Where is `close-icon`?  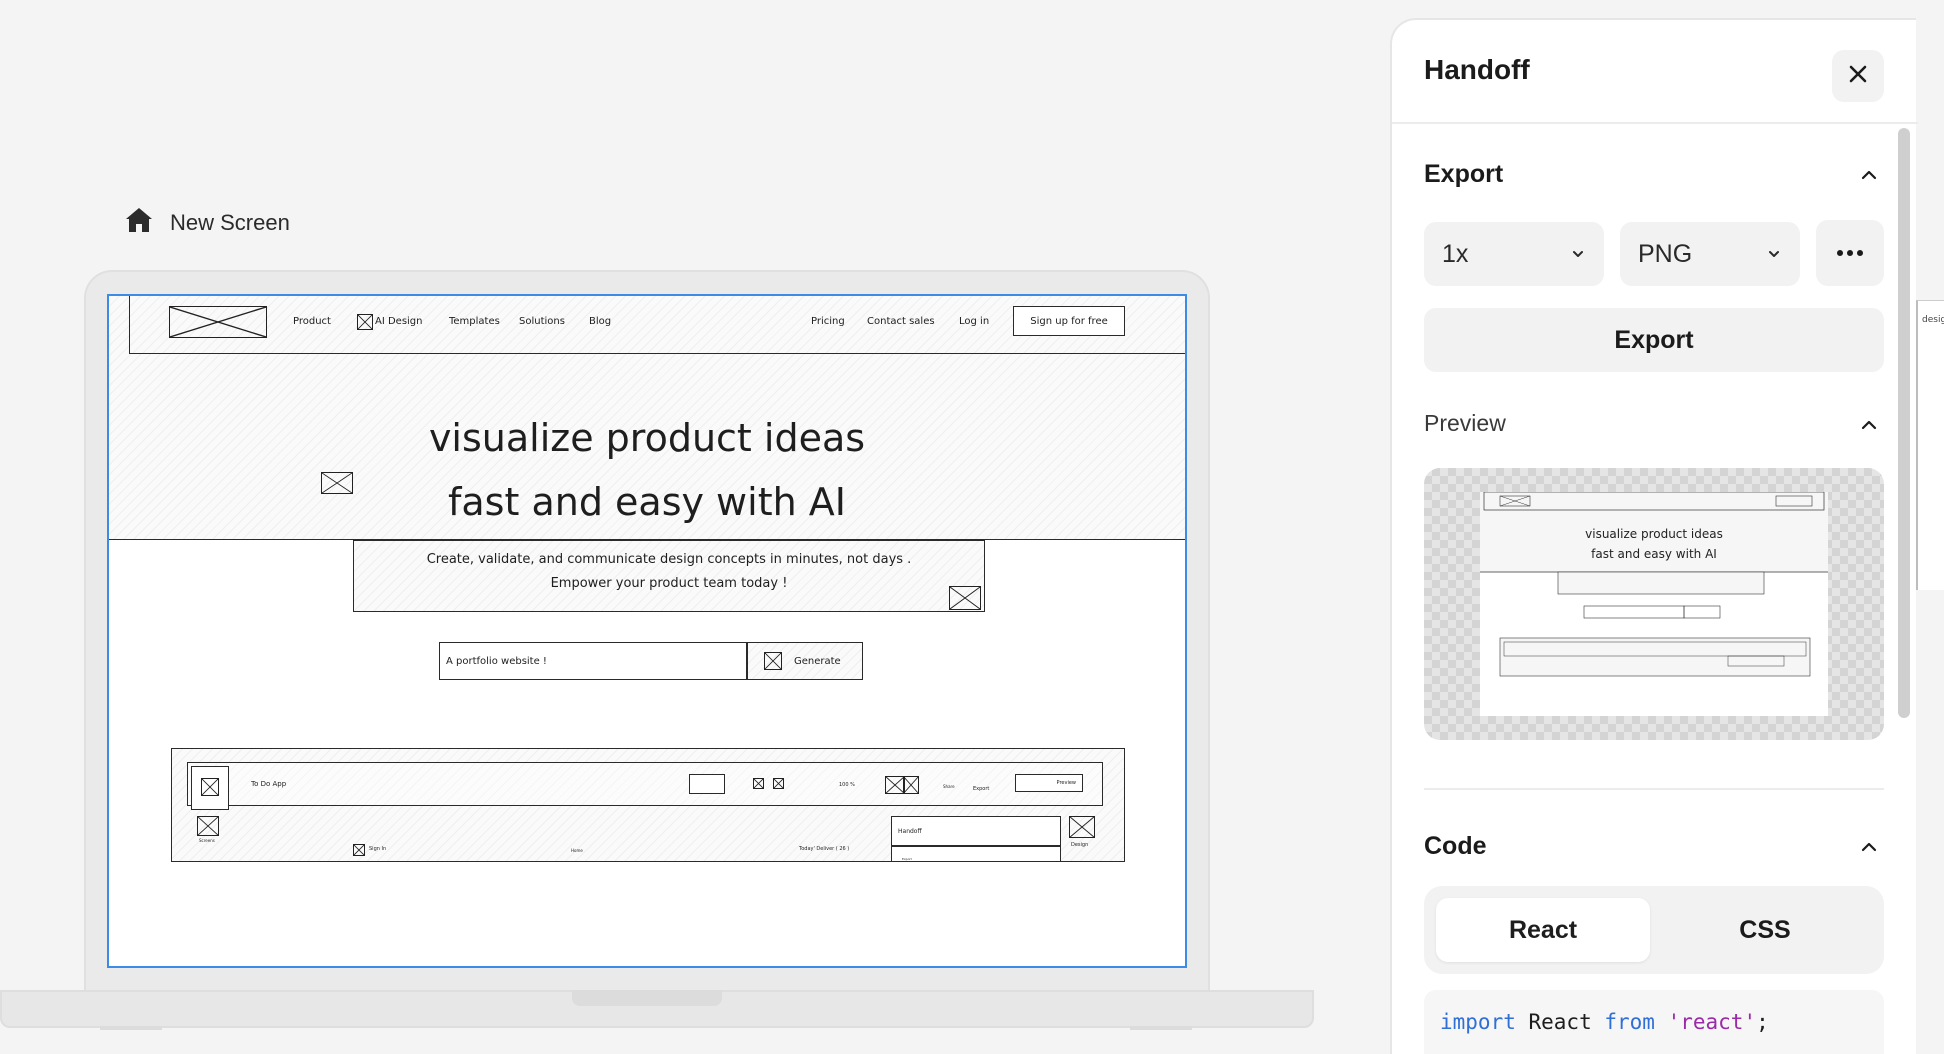 close-icon is located at coordinates (1858, 76).